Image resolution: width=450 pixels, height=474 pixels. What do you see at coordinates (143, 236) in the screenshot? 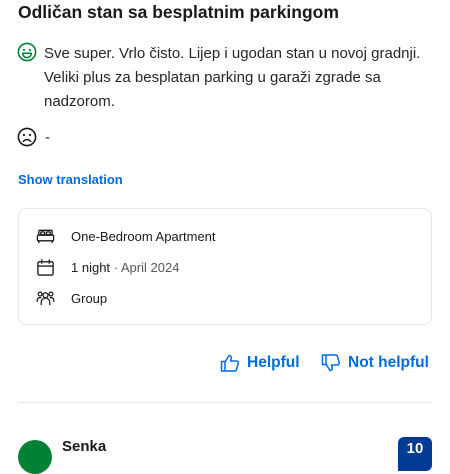
I see `room-type-label: One-Bedroom Apartment` at bounding box center [143, 236].